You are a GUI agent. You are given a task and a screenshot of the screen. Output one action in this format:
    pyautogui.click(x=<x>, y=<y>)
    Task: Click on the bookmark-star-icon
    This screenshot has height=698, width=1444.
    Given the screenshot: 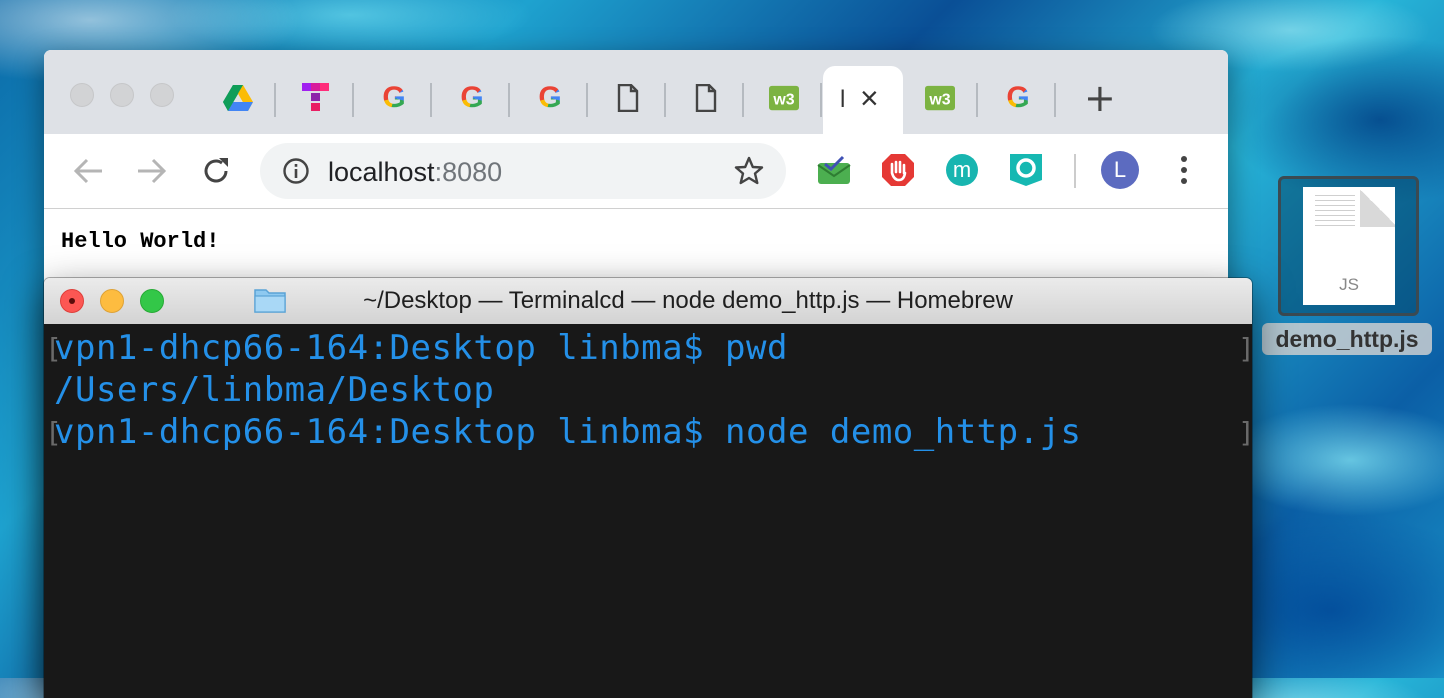 What is the action you would take?
    pyautogui.click(x=749, y=173)
    